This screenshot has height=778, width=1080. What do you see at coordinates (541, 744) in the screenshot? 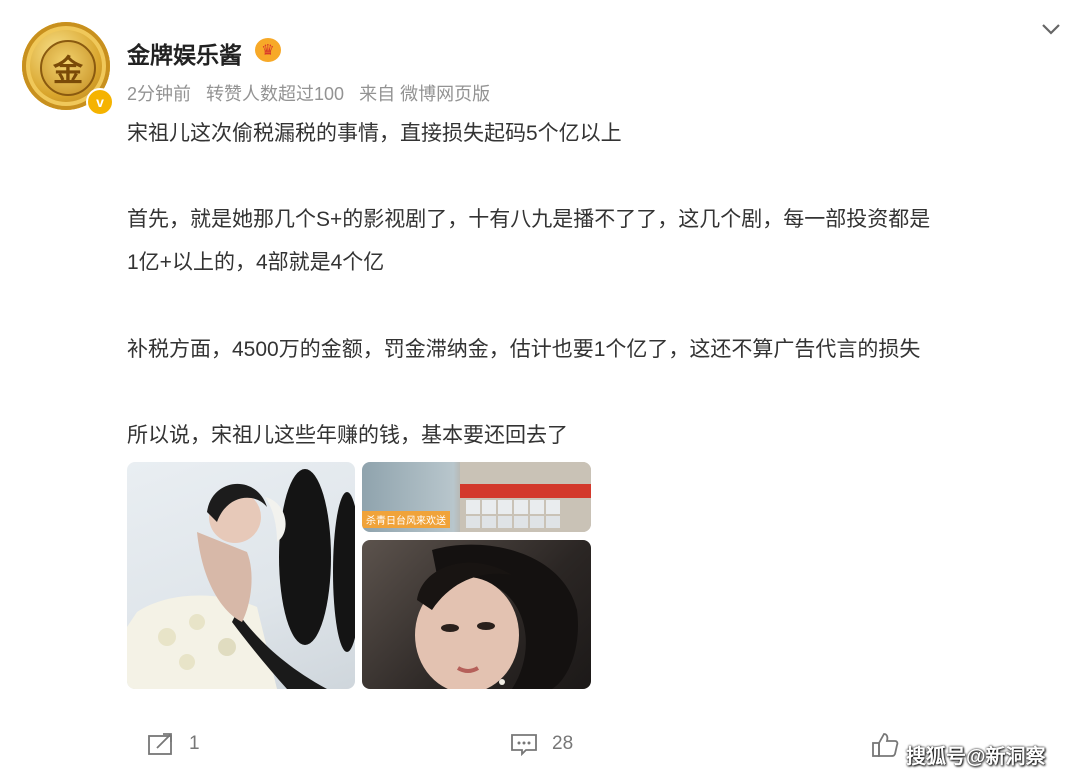
I see `comment-button: 28` at bounding box center [541, 744].